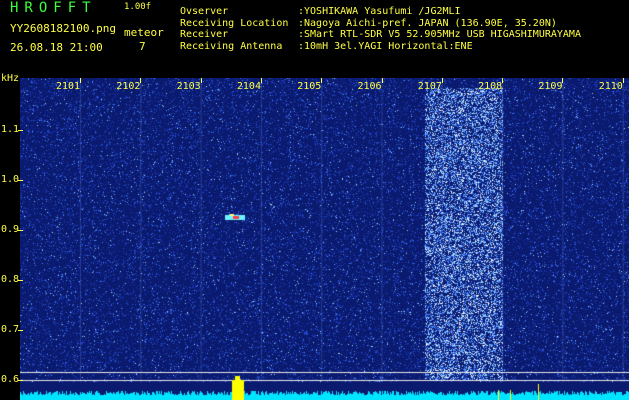 The height and width of the screenshot is (400, 629). Describe the element at coordinates (369, 86) in the screenshot. I see `x-tick-label: 2106` at that location.